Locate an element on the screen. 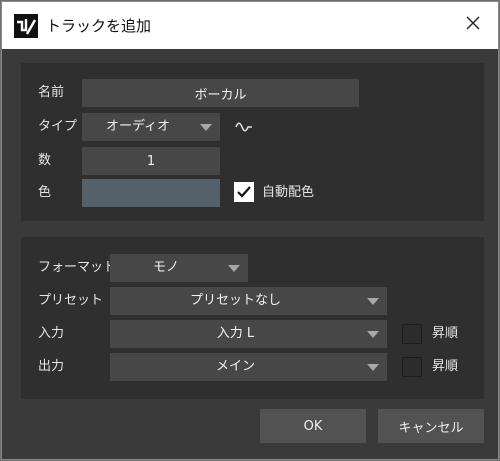  color-label: 色 is located at coordinates (45, 192).